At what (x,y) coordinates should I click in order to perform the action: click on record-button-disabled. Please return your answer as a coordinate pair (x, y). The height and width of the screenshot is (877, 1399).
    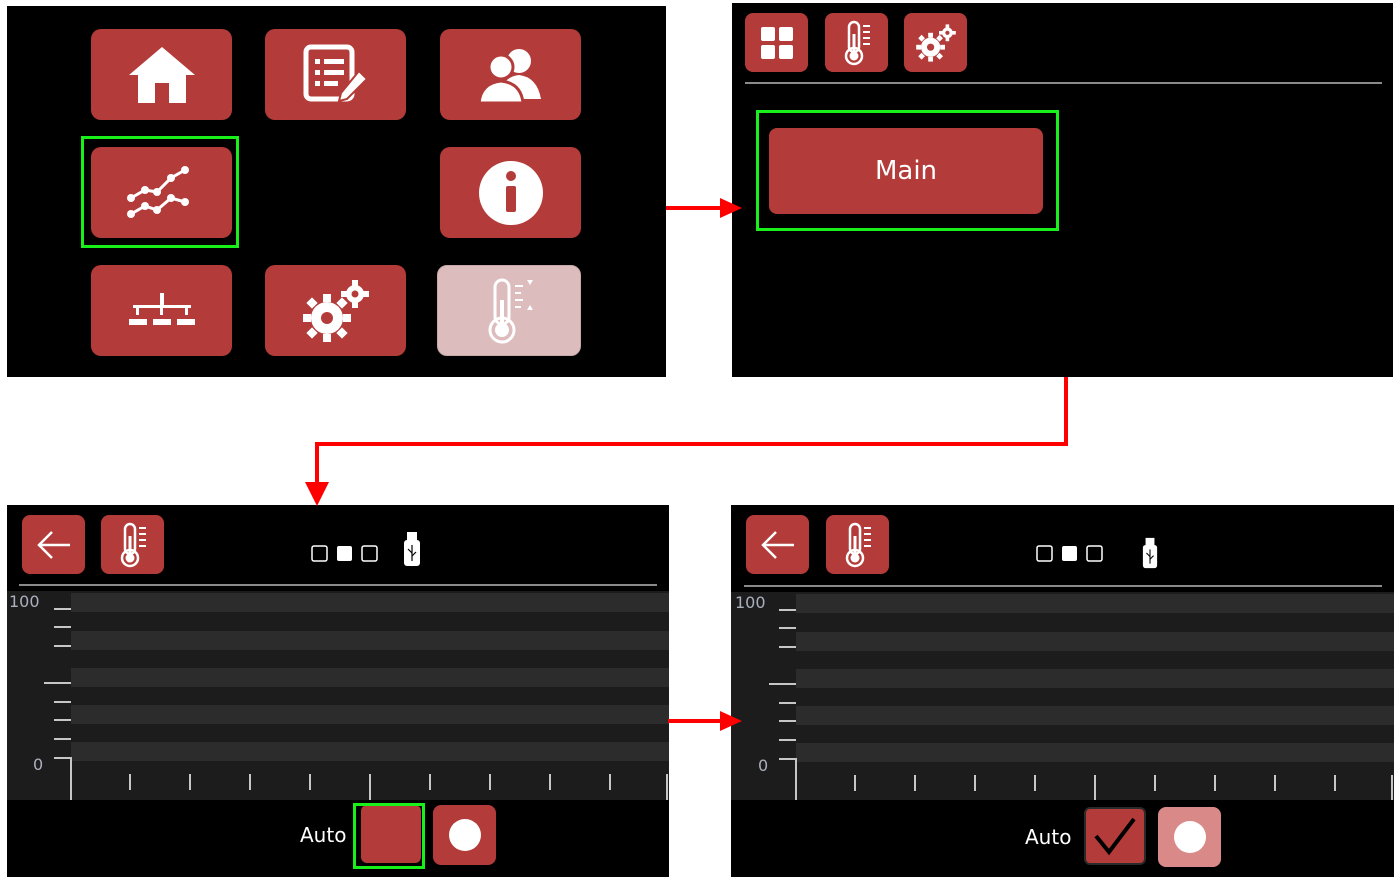
    Looking at the image, I should click on (1189, 837).